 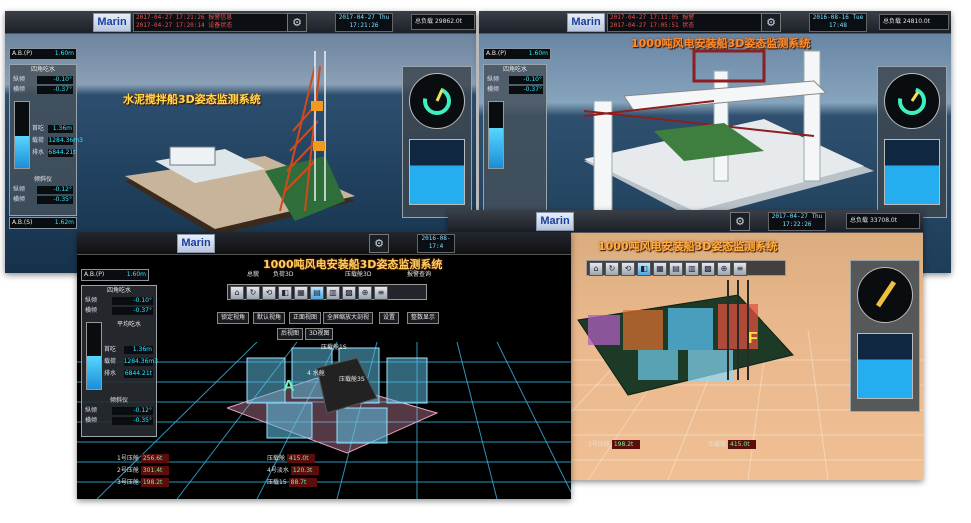 What do you see at coordinates (352, 379) in the screenshot?
I see `tank-label: 压载舱3S` at bounding box center [352, 379].